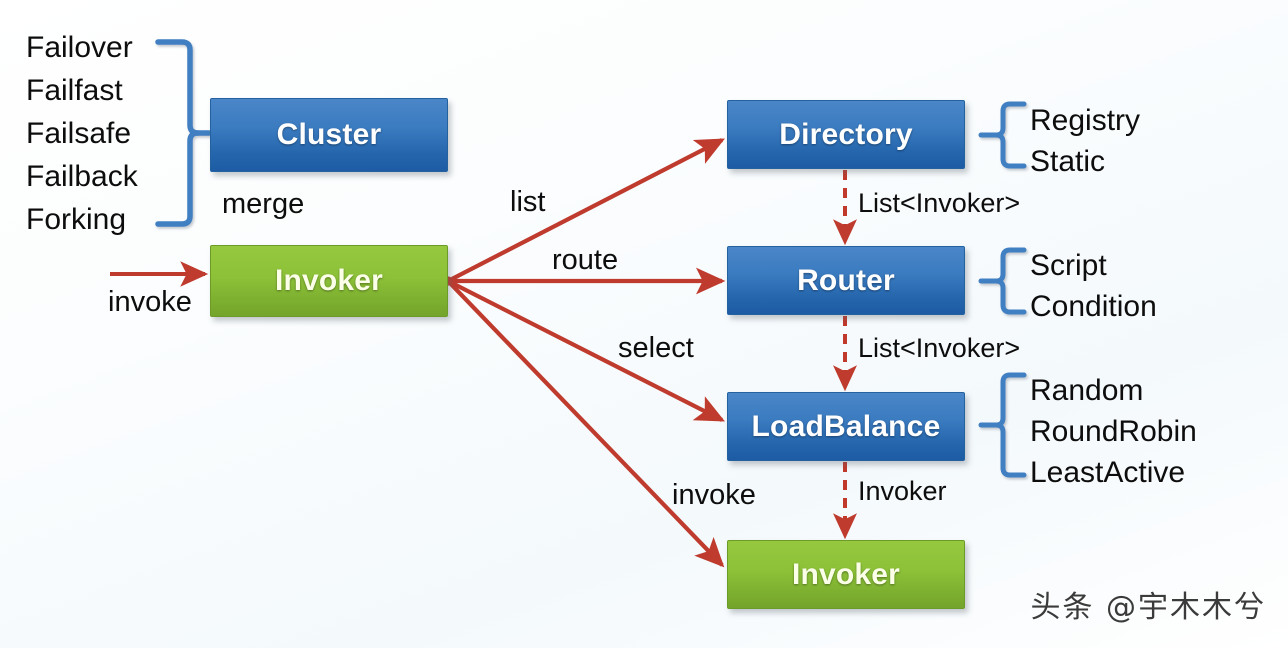 This screenshot has width=1288, height=648. I want to click on left-brace-icon, so click(183, 133).